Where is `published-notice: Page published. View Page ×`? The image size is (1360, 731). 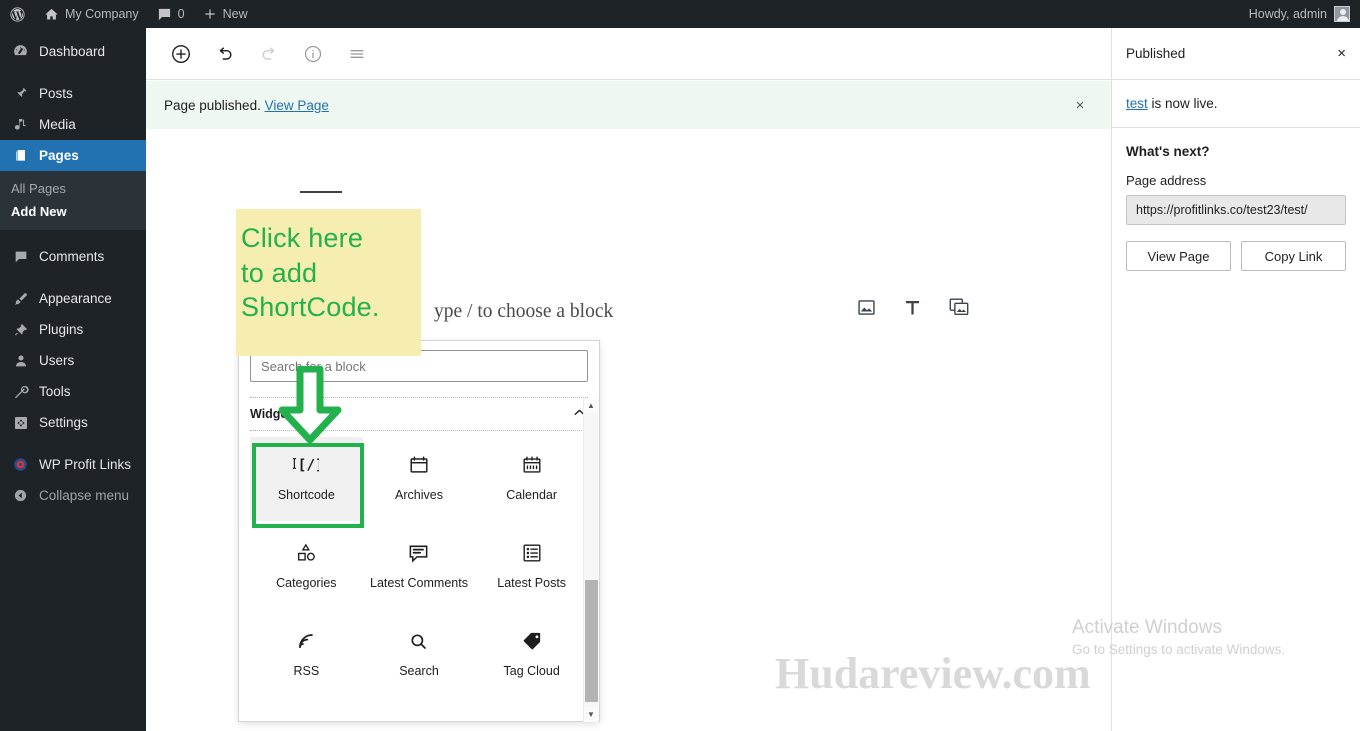 published-notice: Page published. View Page × is located at coordinates (628, 105).